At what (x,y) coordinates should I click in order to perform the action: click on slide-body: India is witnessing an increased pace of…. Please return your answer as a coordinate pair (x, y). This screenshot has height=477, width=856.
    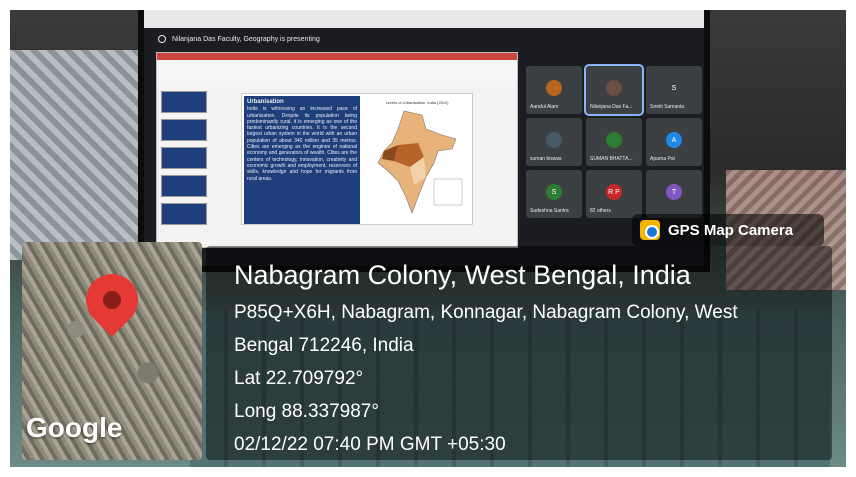
    Looking at the image, I should click on (302, 144).